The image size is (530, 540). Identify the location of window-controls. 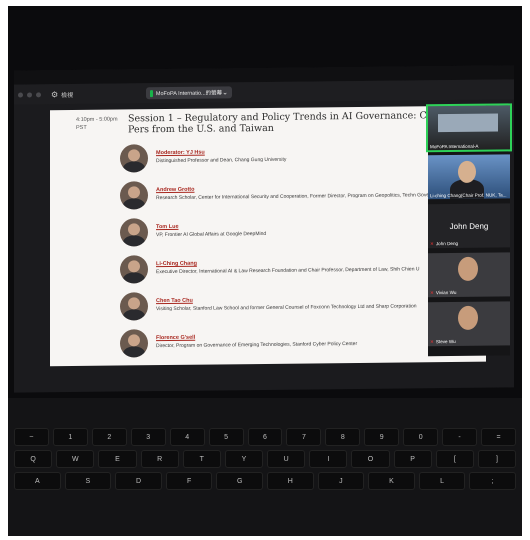
(29, 94).